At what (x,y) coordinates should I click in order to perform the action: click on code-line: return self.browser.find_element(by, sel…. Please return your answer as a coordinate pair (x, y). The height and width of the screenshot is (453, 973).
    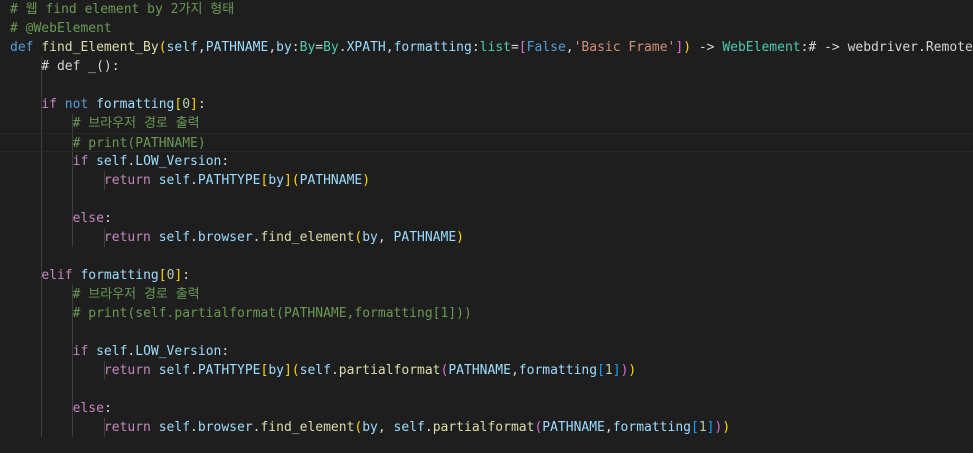
    Looking at the image, I should click on (370, 427).